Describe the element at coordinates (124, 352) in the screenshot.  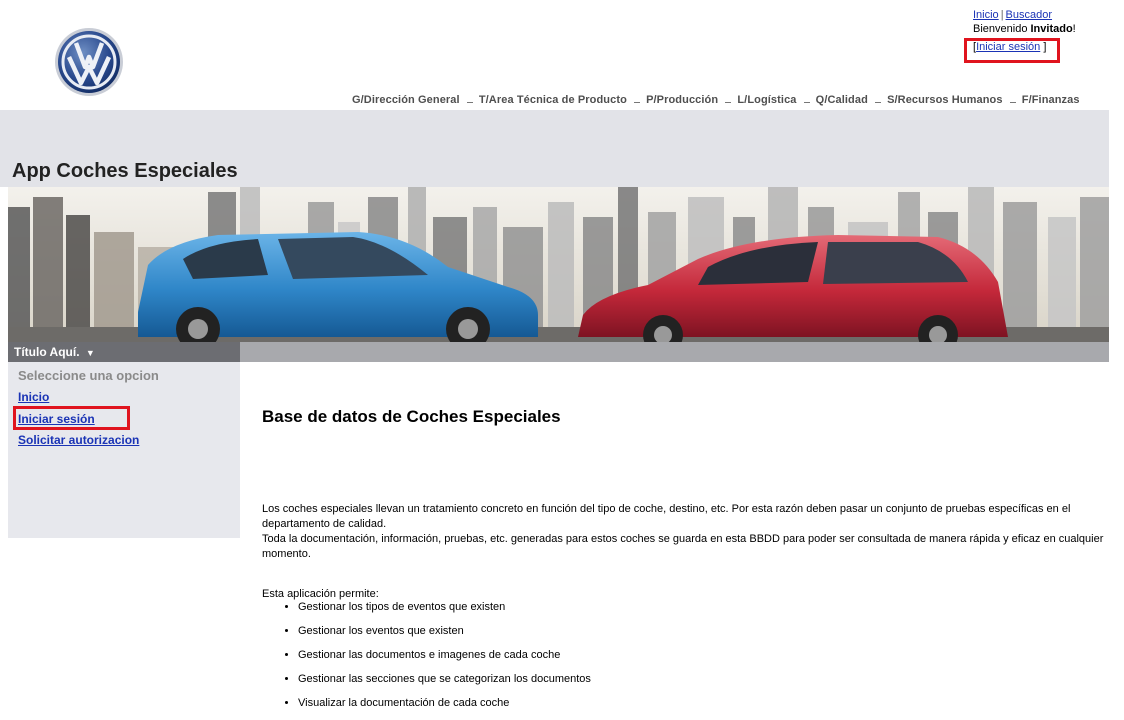
I see `section-title-bar: Título Aquí. ▼` at that location.